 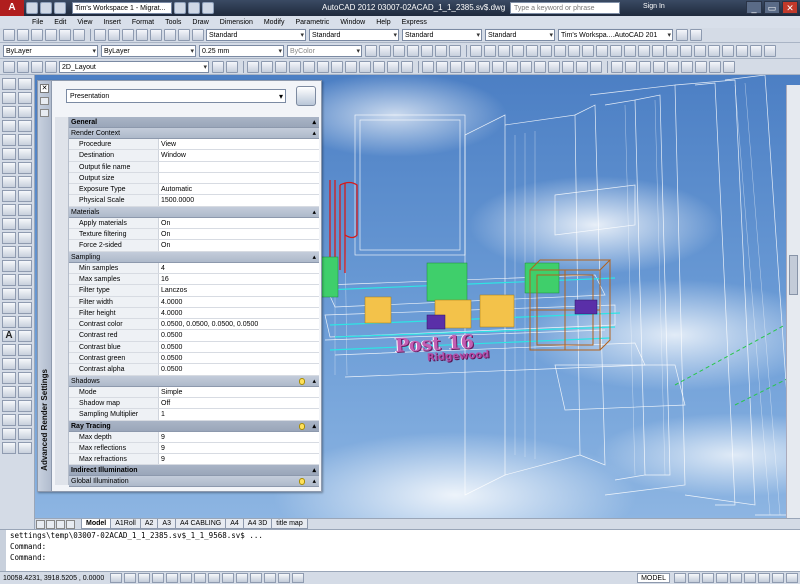 I want to click on hatch-icon, so click(x=9, y=280).